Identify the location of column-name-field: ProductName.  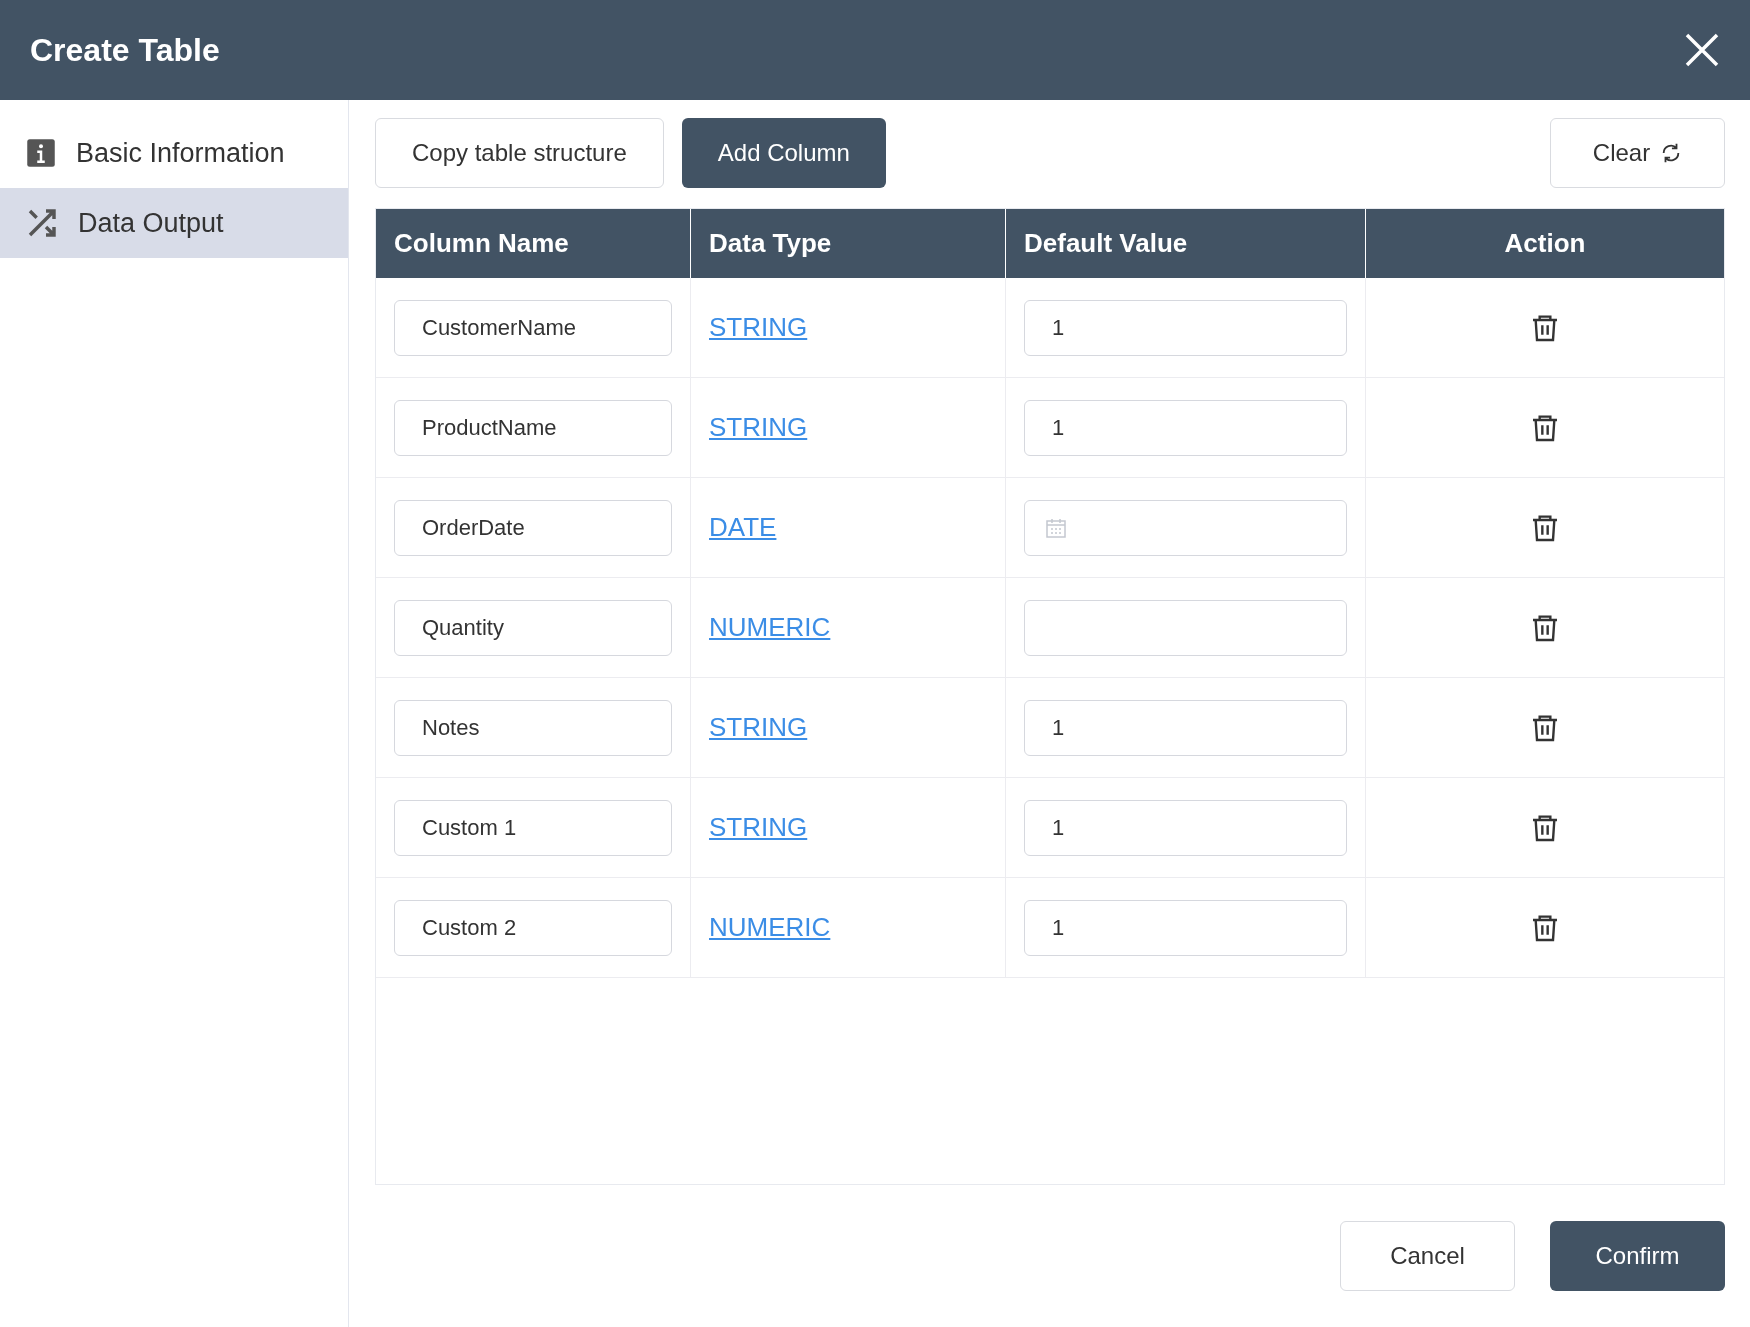
(533, 427).